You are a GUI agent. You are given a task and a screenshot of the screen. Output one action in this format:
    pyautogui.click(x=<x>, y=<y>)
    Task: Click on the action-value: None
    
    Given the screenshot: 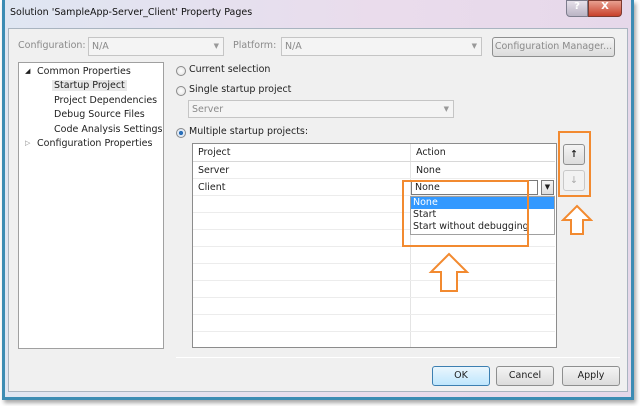 What is the action you would take?
    pyautogui.click(x=428, y=170)
    